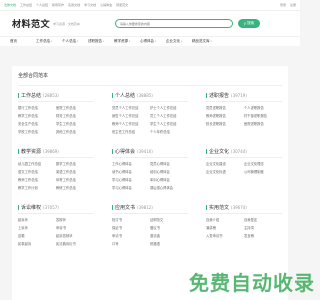 The height and width of the screenshot is (300, 320). What do you see at coordinates (131, 131) in the screenshot?
I see `category-link: 班主任工作总结` at bounding box center [131, 131].